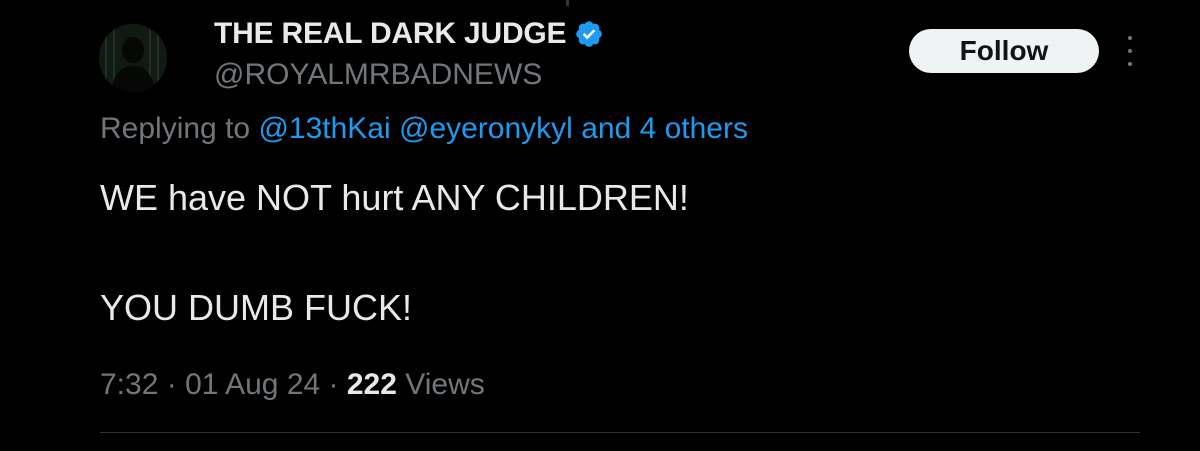 The image size is (1200, 451). I want to click on mention-13thkai: @13thKai, so click(324, 128).